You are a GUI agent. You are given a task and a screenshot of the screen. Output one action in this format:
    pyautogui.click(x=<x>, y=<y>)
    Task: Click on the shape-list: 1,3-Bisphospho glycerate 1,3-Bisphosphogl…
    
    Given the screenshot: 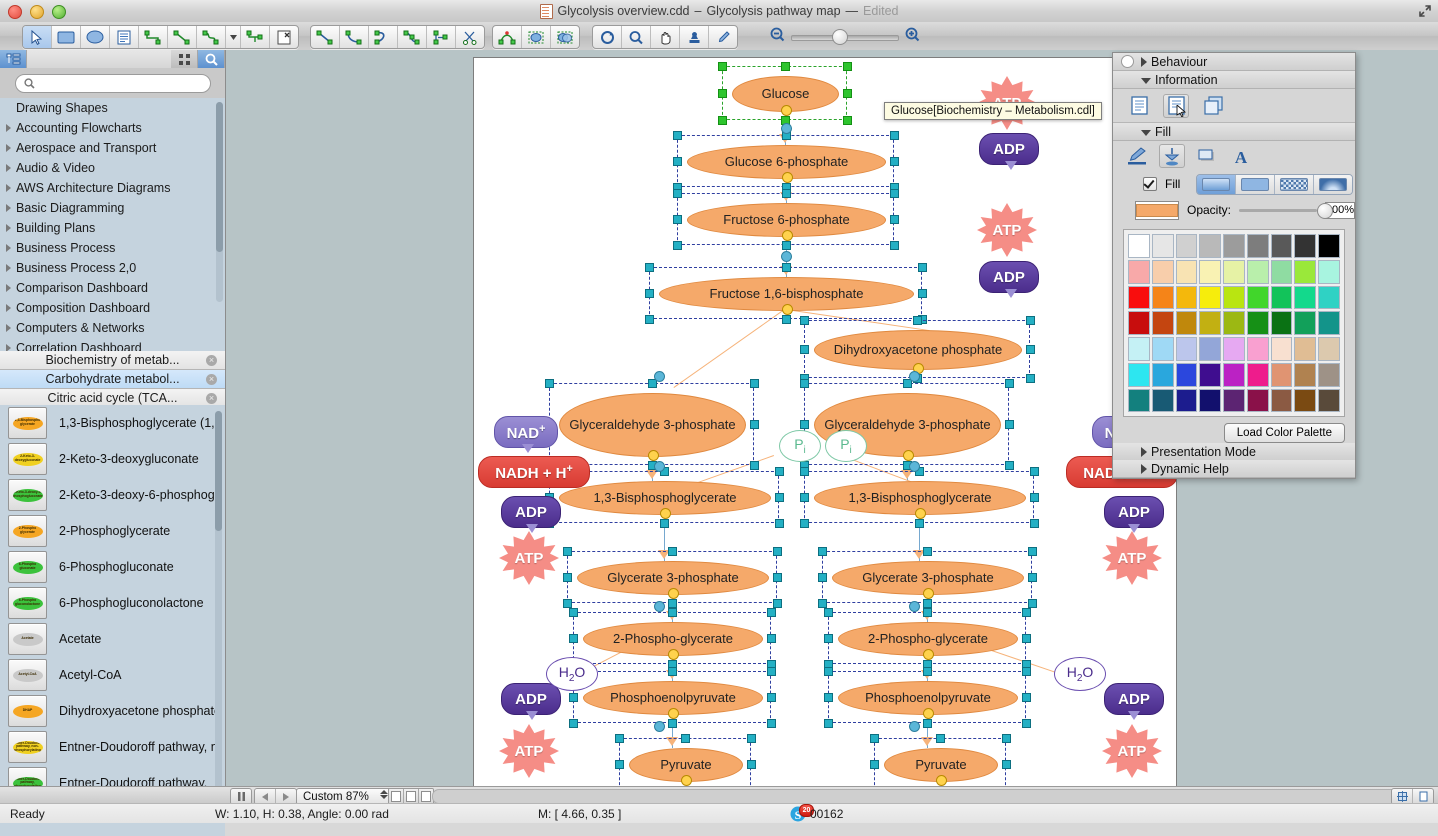 What is the action you would take?
    pyautogui.click(x=112, y=620)
    